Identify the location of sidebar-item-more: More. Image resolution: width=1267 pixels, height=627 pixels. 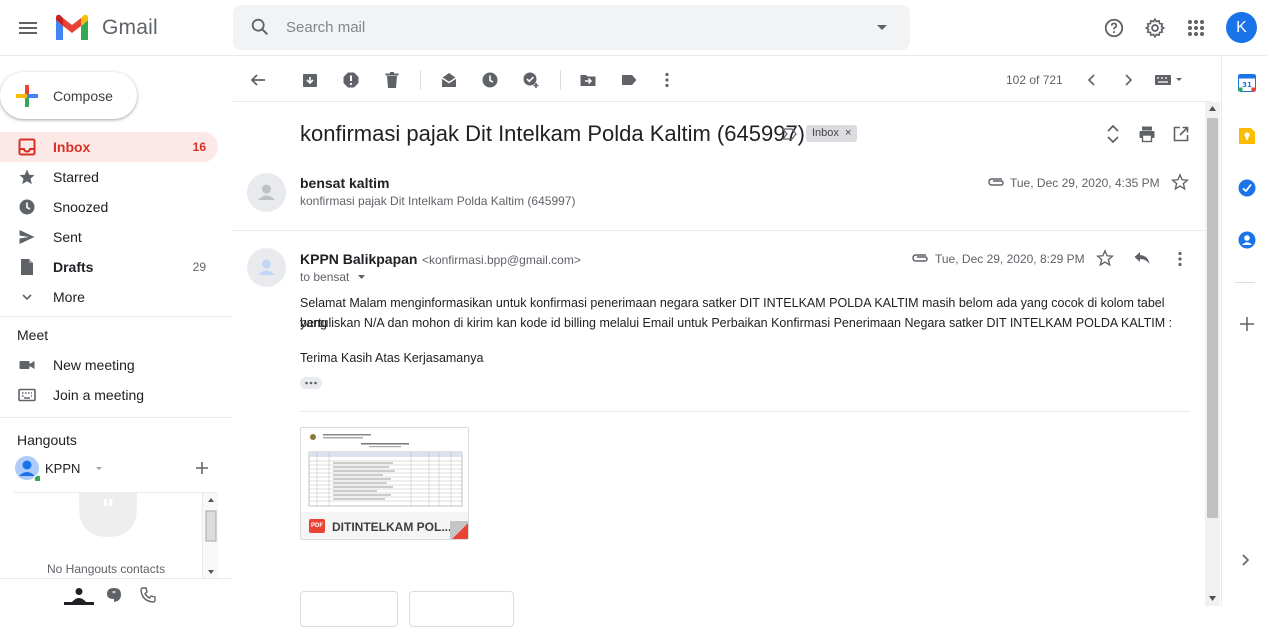
(109, 297).